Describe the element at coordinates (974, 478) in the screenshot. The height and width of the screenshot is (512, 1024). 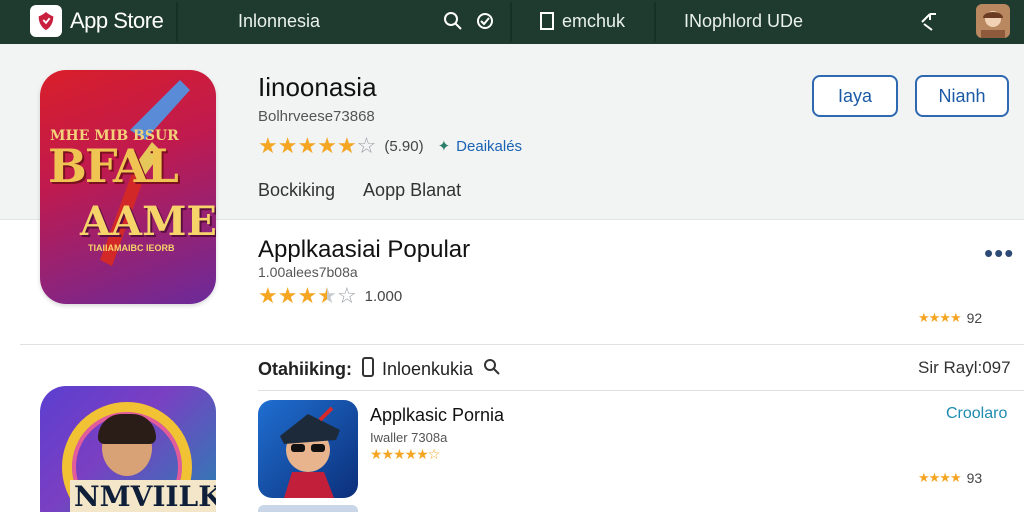
I see `rating-number: 93` at that location.